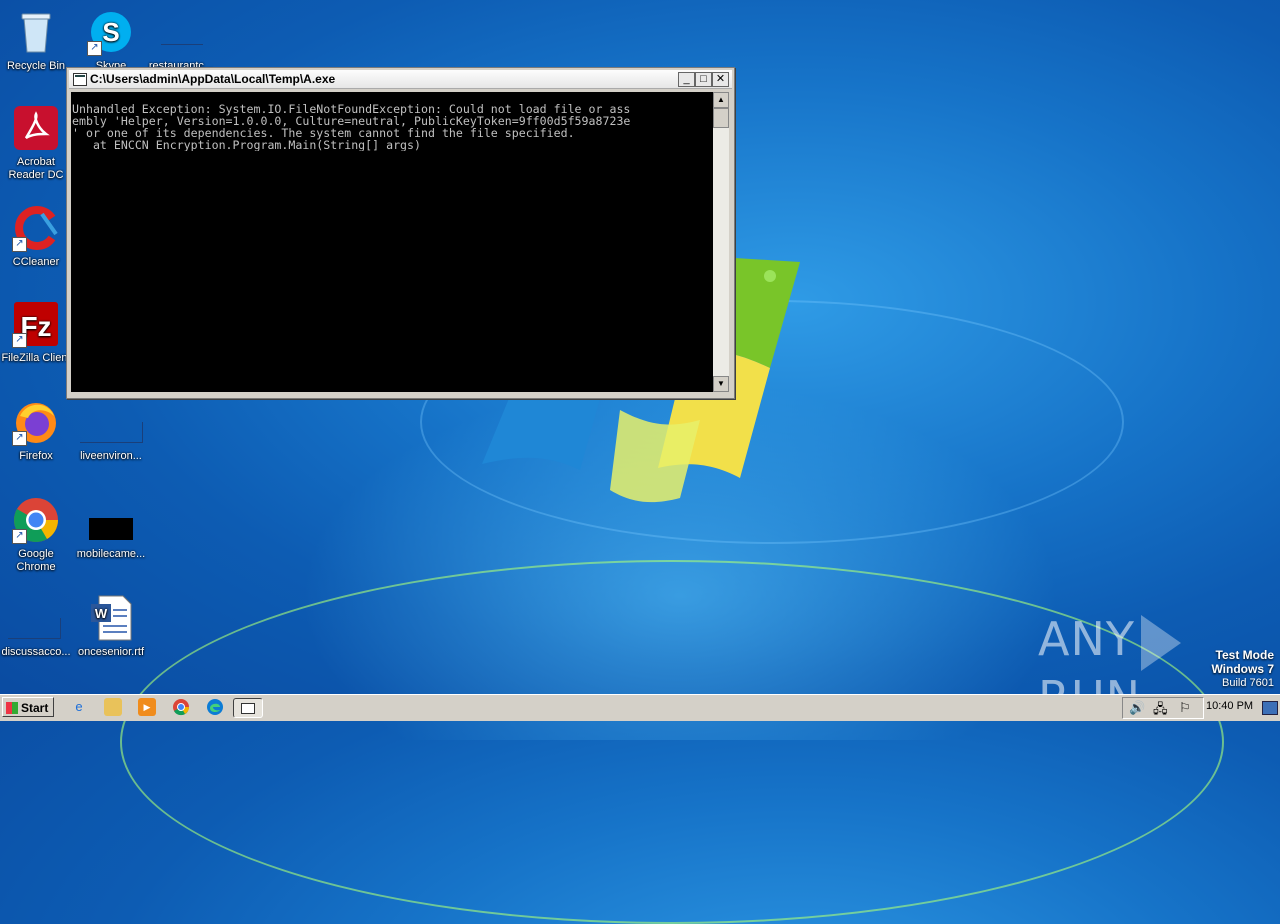  I want to click on desktop-icon-acrobat: Acrobat Reader DC, so click(37, 143).